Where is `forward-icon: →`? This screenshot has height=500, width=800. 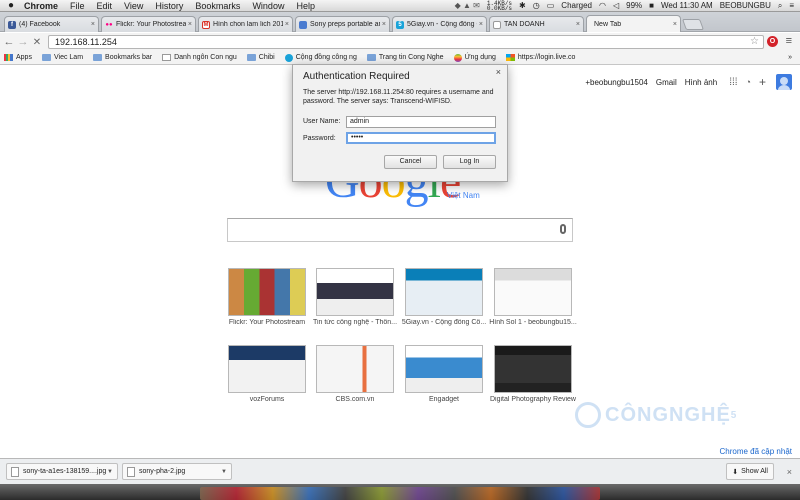 forward-icon: → is located at coordinates (23, 42).